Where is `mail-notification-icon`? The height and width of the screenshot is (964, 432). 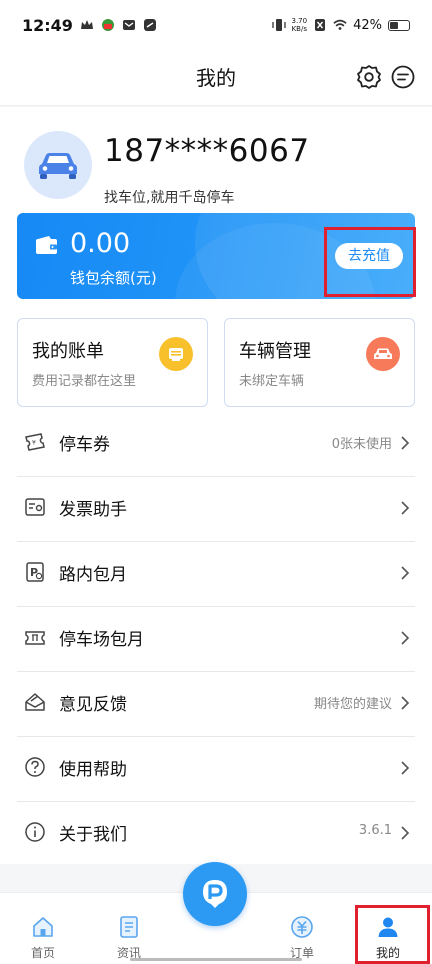 mail-notification-icon is located at coordinates (128, 25).